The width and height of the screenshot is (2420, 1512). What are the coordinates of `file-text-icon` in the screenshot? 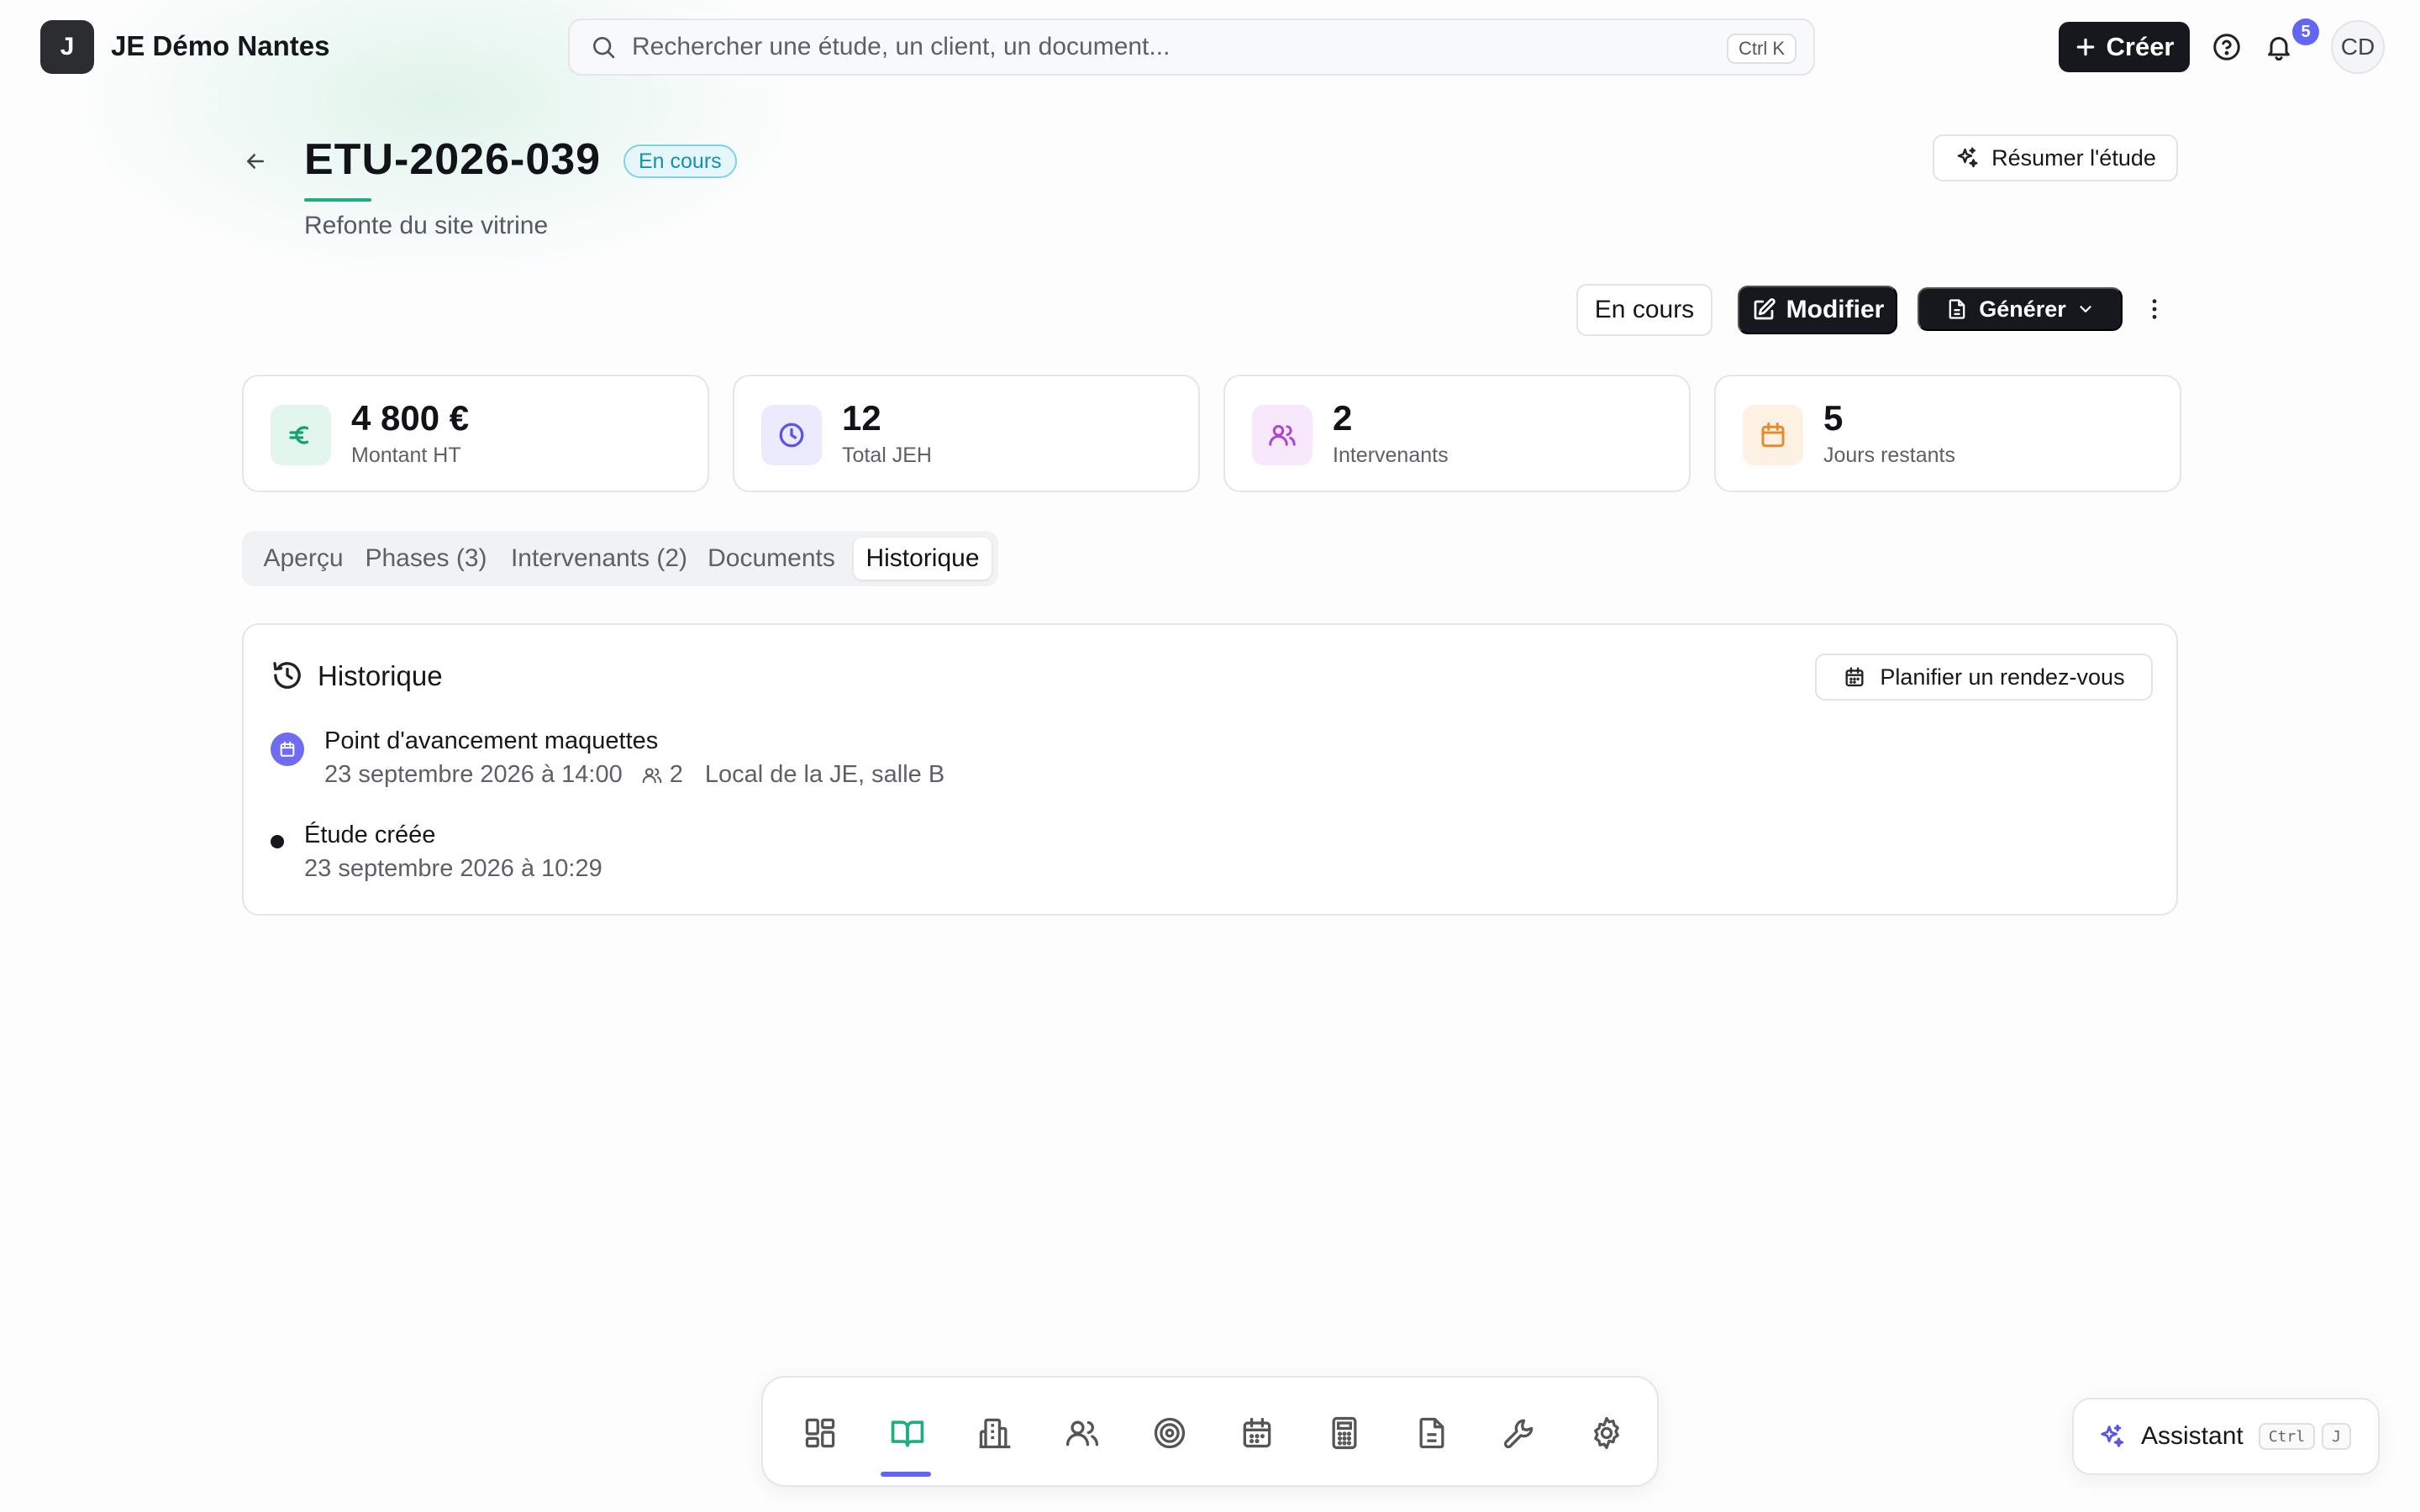 It's located at (1432, 1433).